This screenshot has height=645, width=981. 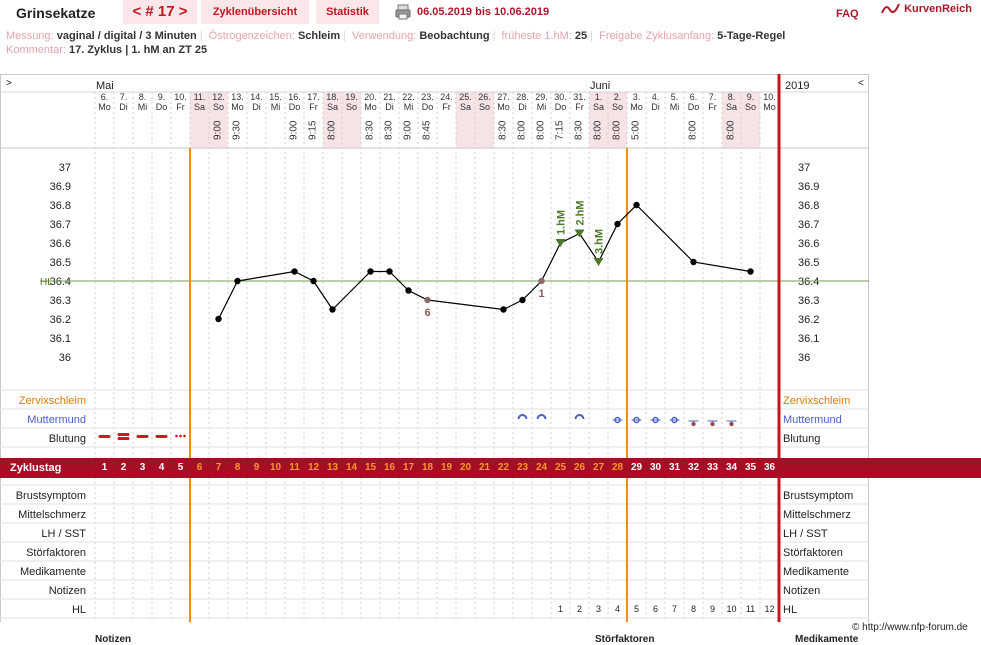 I want to click on measurement-time: 9:30, so click(x=237, y=134).